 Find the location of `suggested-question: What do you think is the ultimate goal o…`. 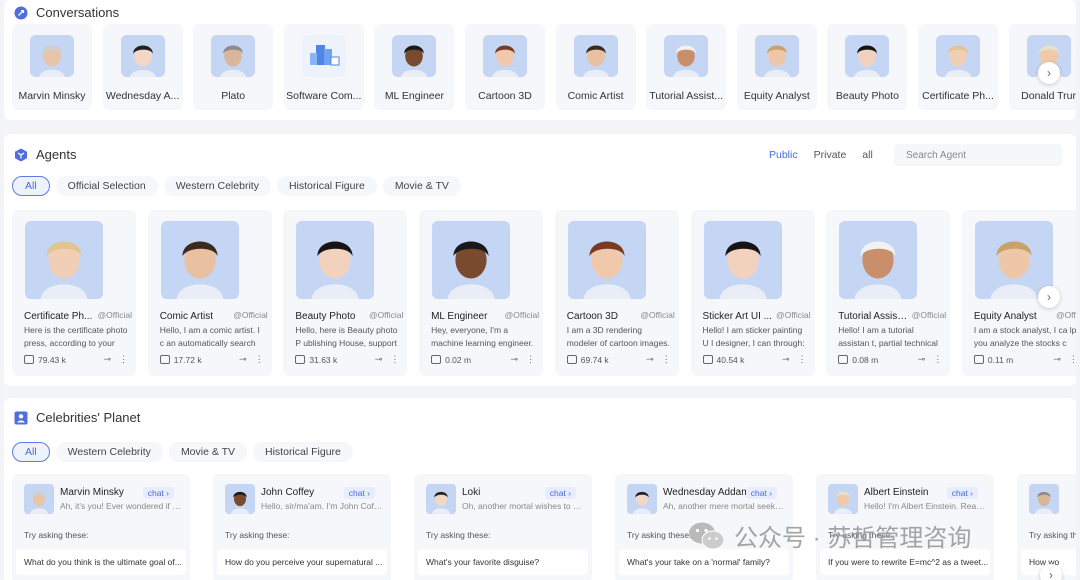

suggested-question: What do you think is the ultimate goal o… is located at coordinates (101, 562).